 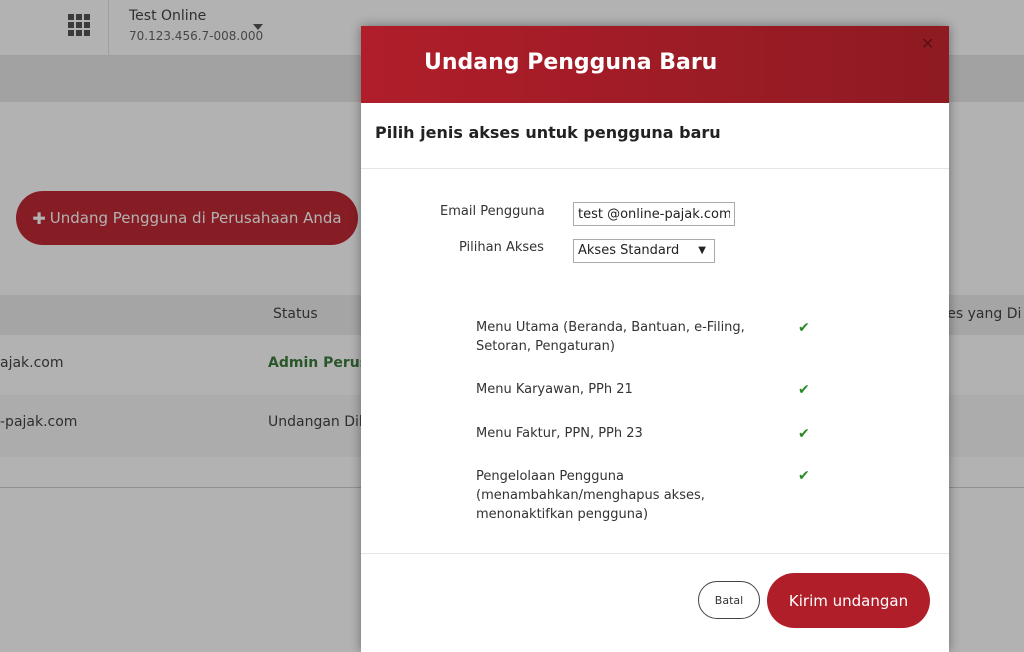 I want to click on dropdown-arrow-icon: ▼, so click(x=702, y=250).